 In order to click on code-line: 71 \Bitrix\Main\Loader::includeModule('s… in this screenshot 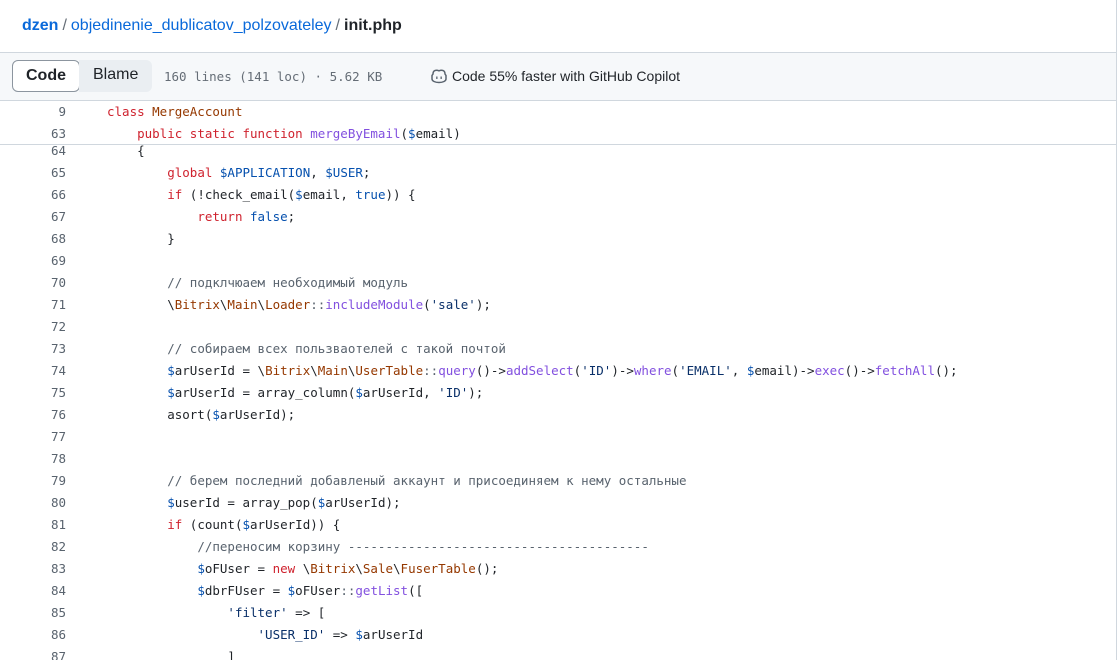, I will do `click(558, 305)`.